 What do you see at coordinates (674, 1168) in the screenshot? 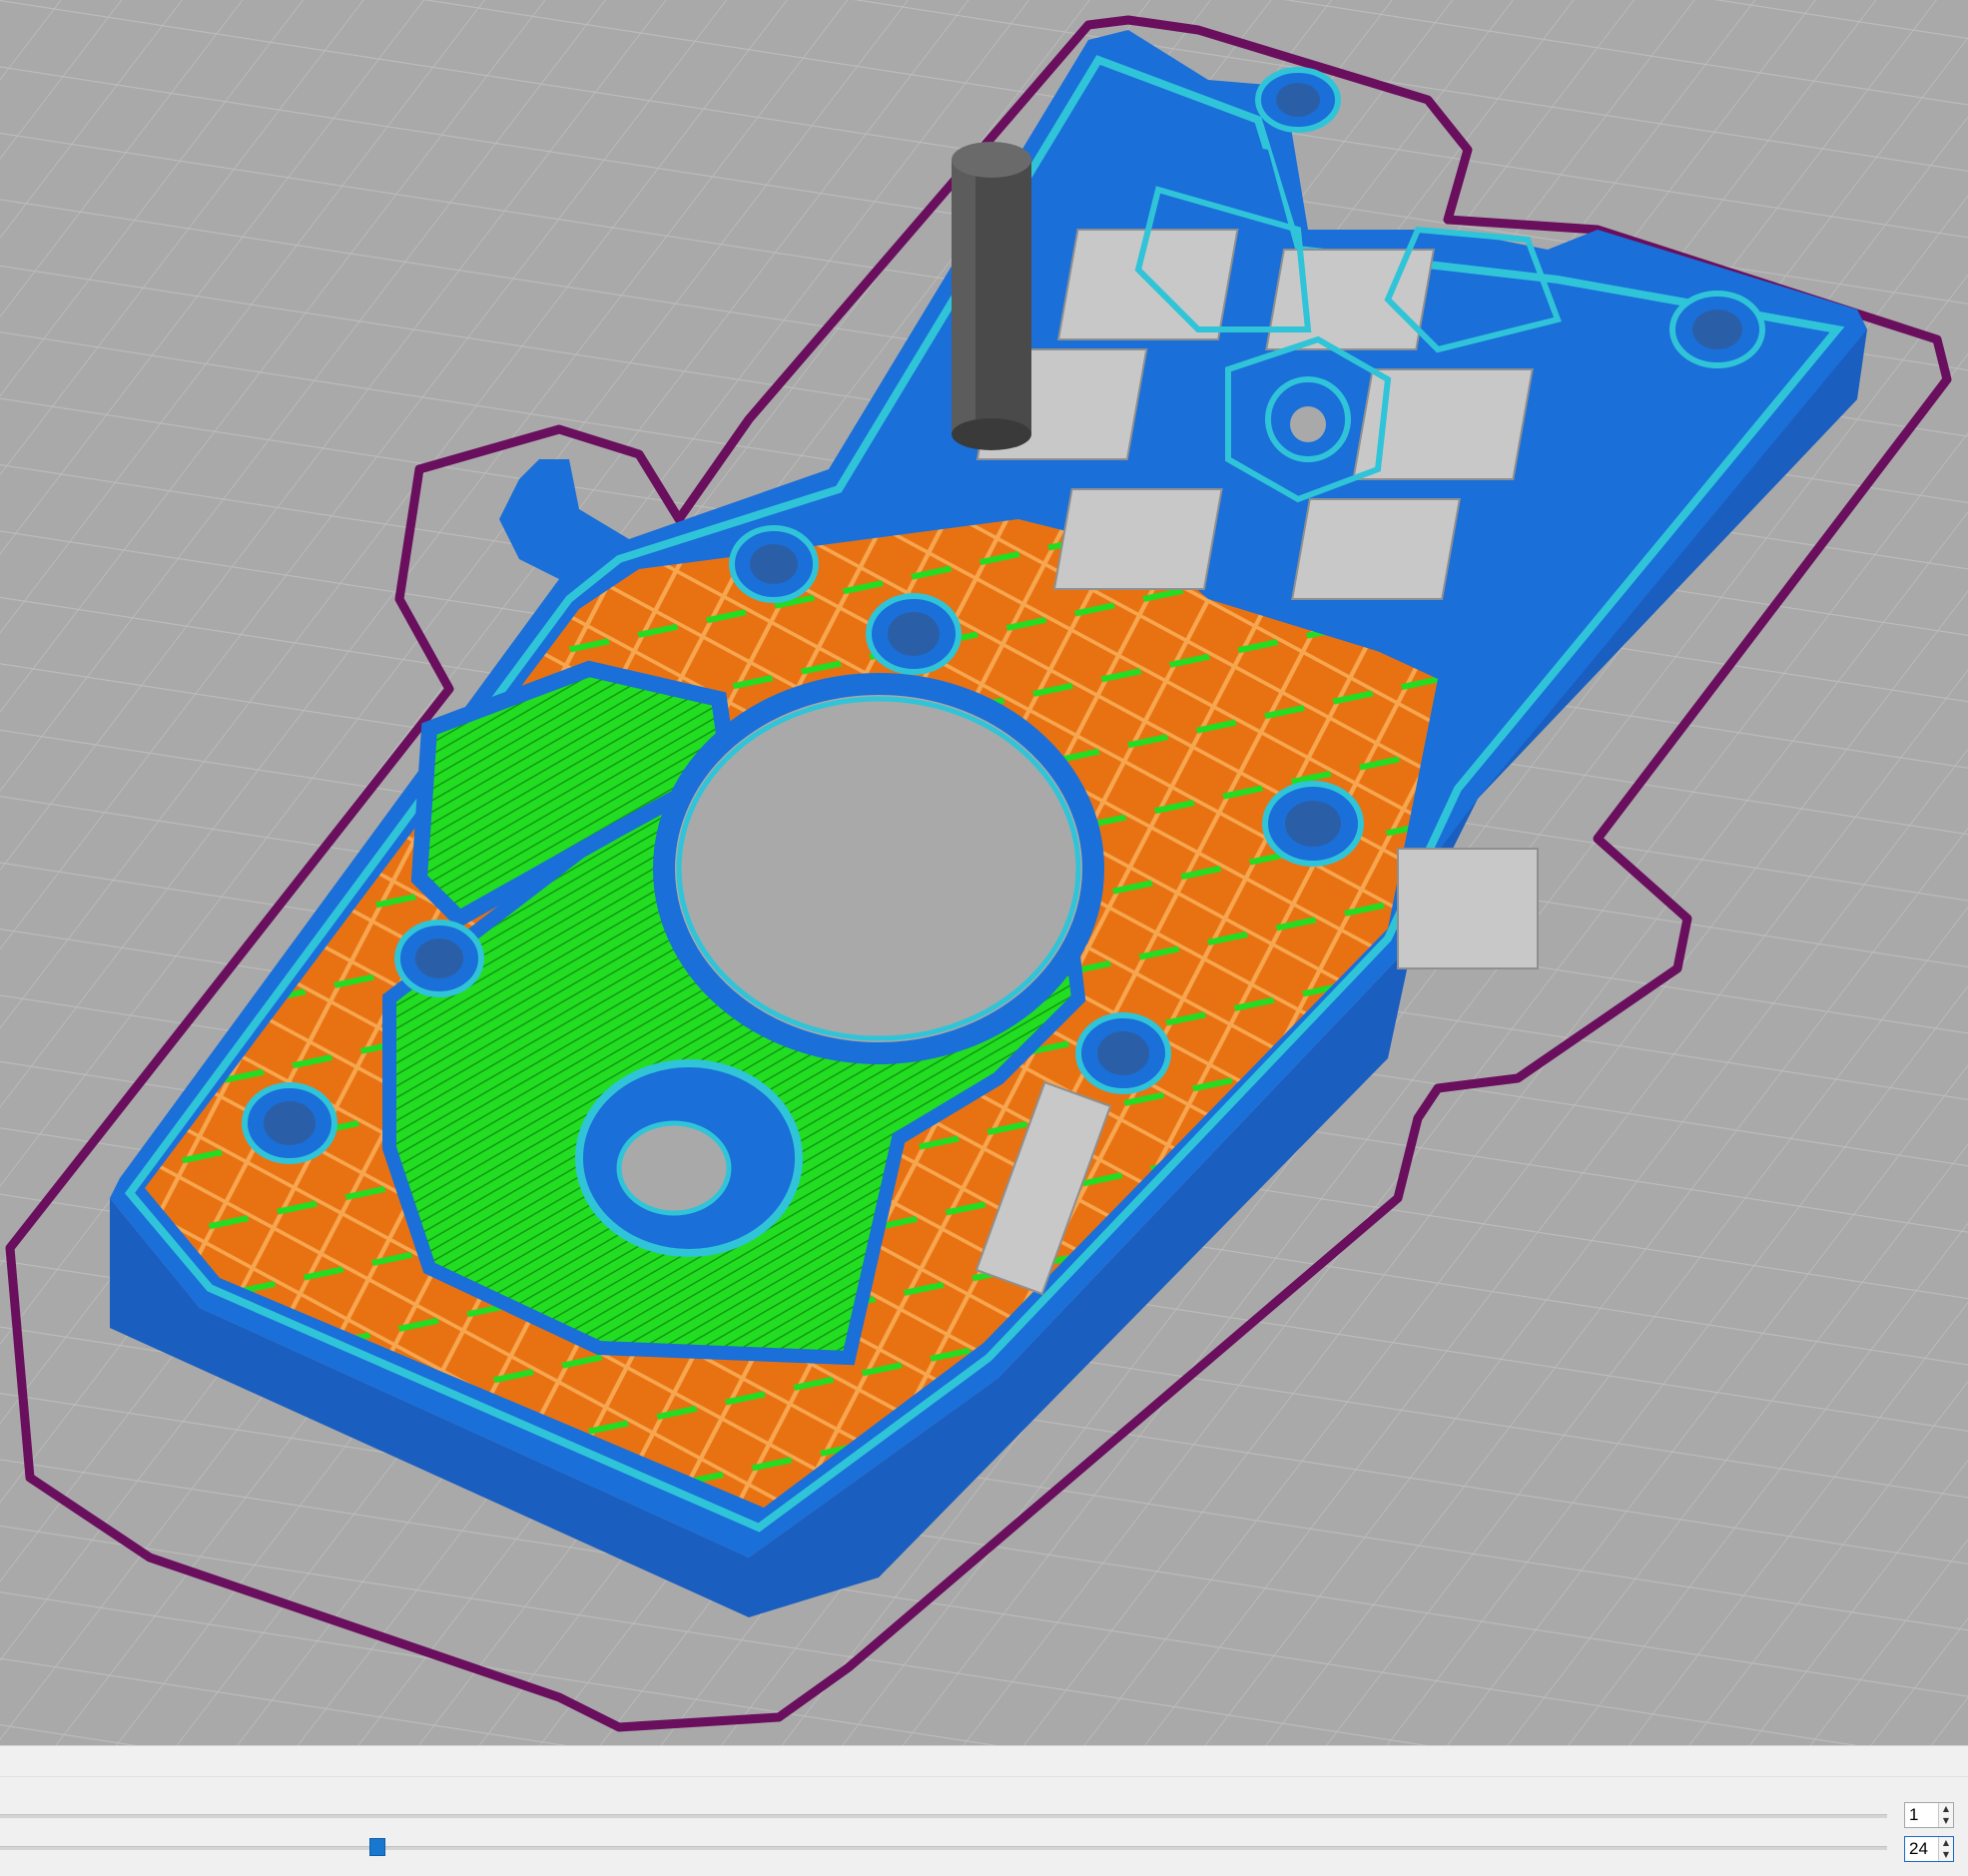
I see `bearing-boss-hole` at bounding box center [674, 1168].